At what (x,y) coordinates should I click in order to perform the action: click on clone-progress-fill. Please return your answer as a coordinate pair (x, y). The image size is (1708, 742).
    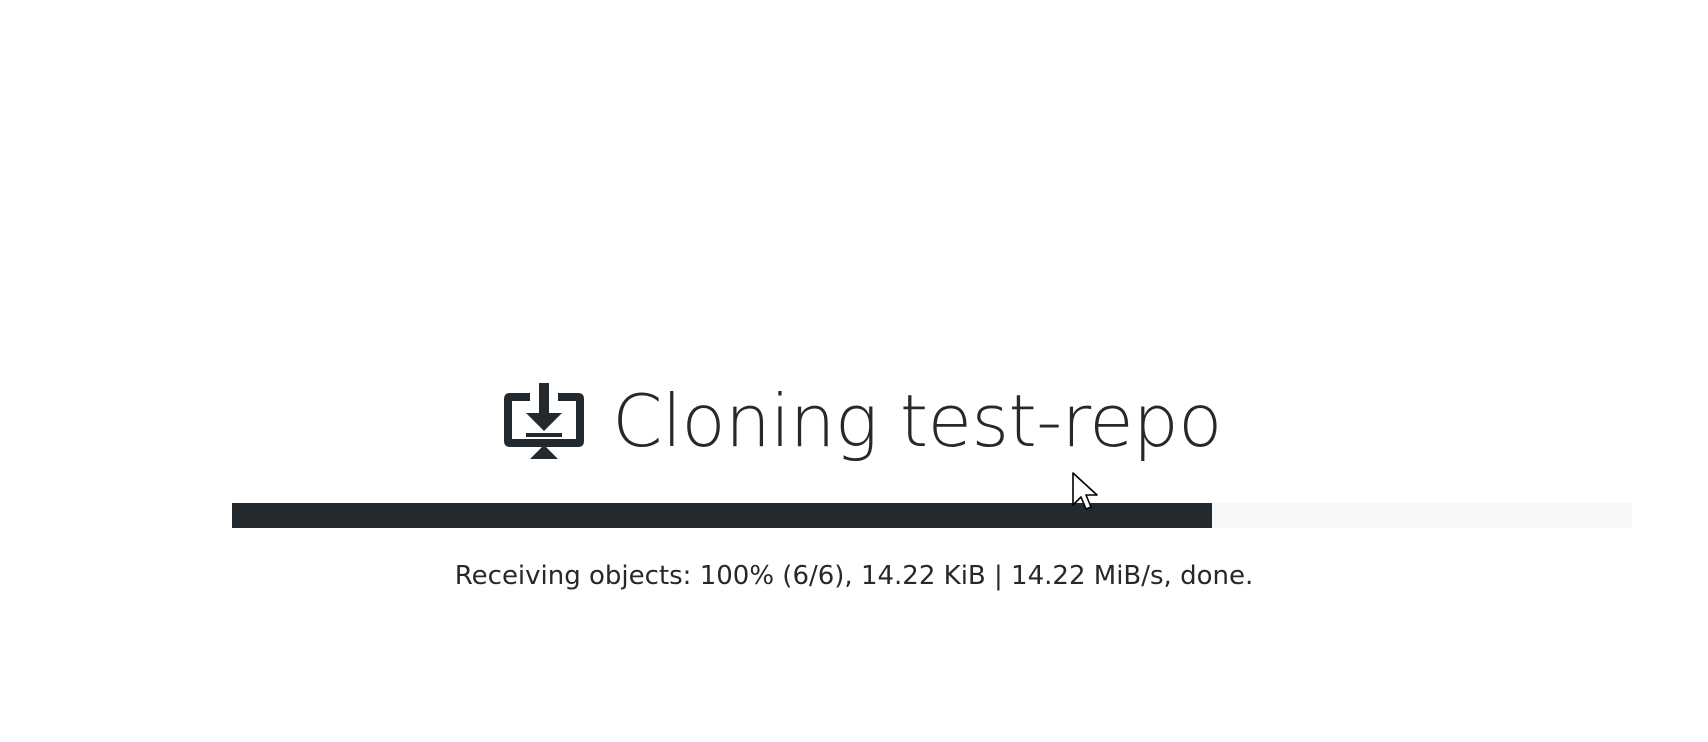
    Looking at the image, I should click on (722, 515).